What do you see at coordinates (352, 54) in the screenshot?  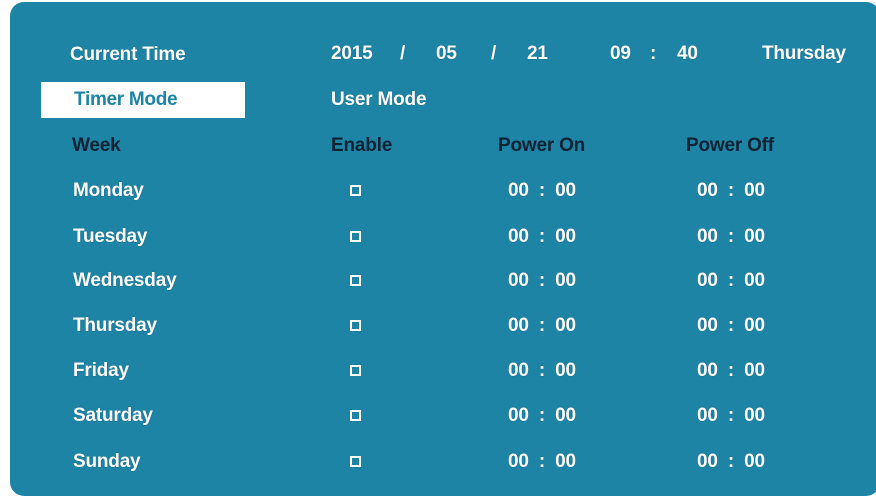 I see `current-year-value: 2015` at bounding box center [352, 54].